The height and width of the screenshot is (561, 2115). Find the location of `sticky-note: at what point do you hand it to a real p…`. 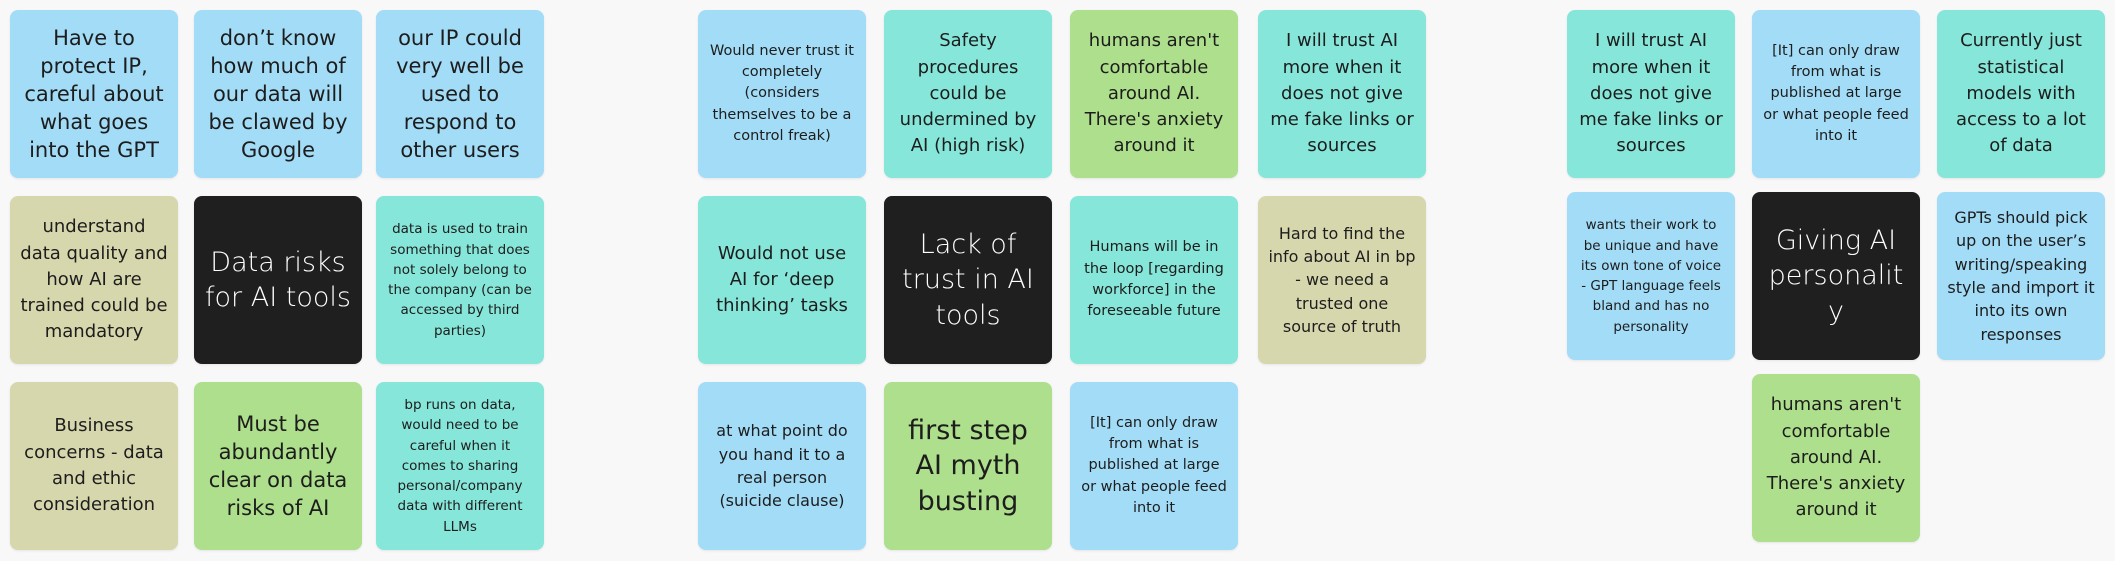

sticky-note: at what point do you hand it to a real p… is located at coordinates (782, 466).